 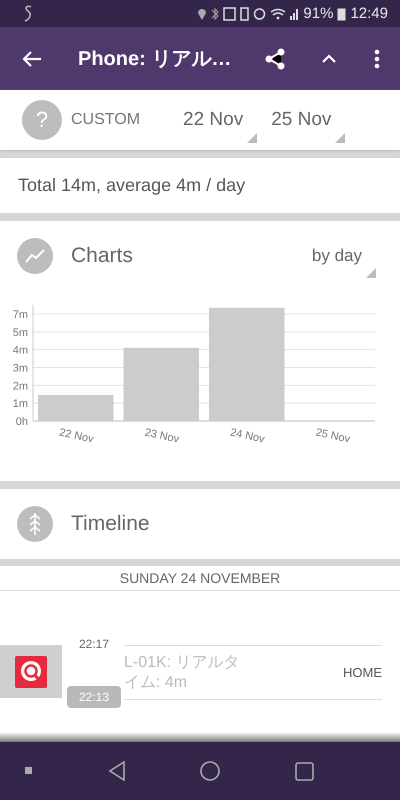 I want to click on place-label: HOME, so click(x=362, y=672).